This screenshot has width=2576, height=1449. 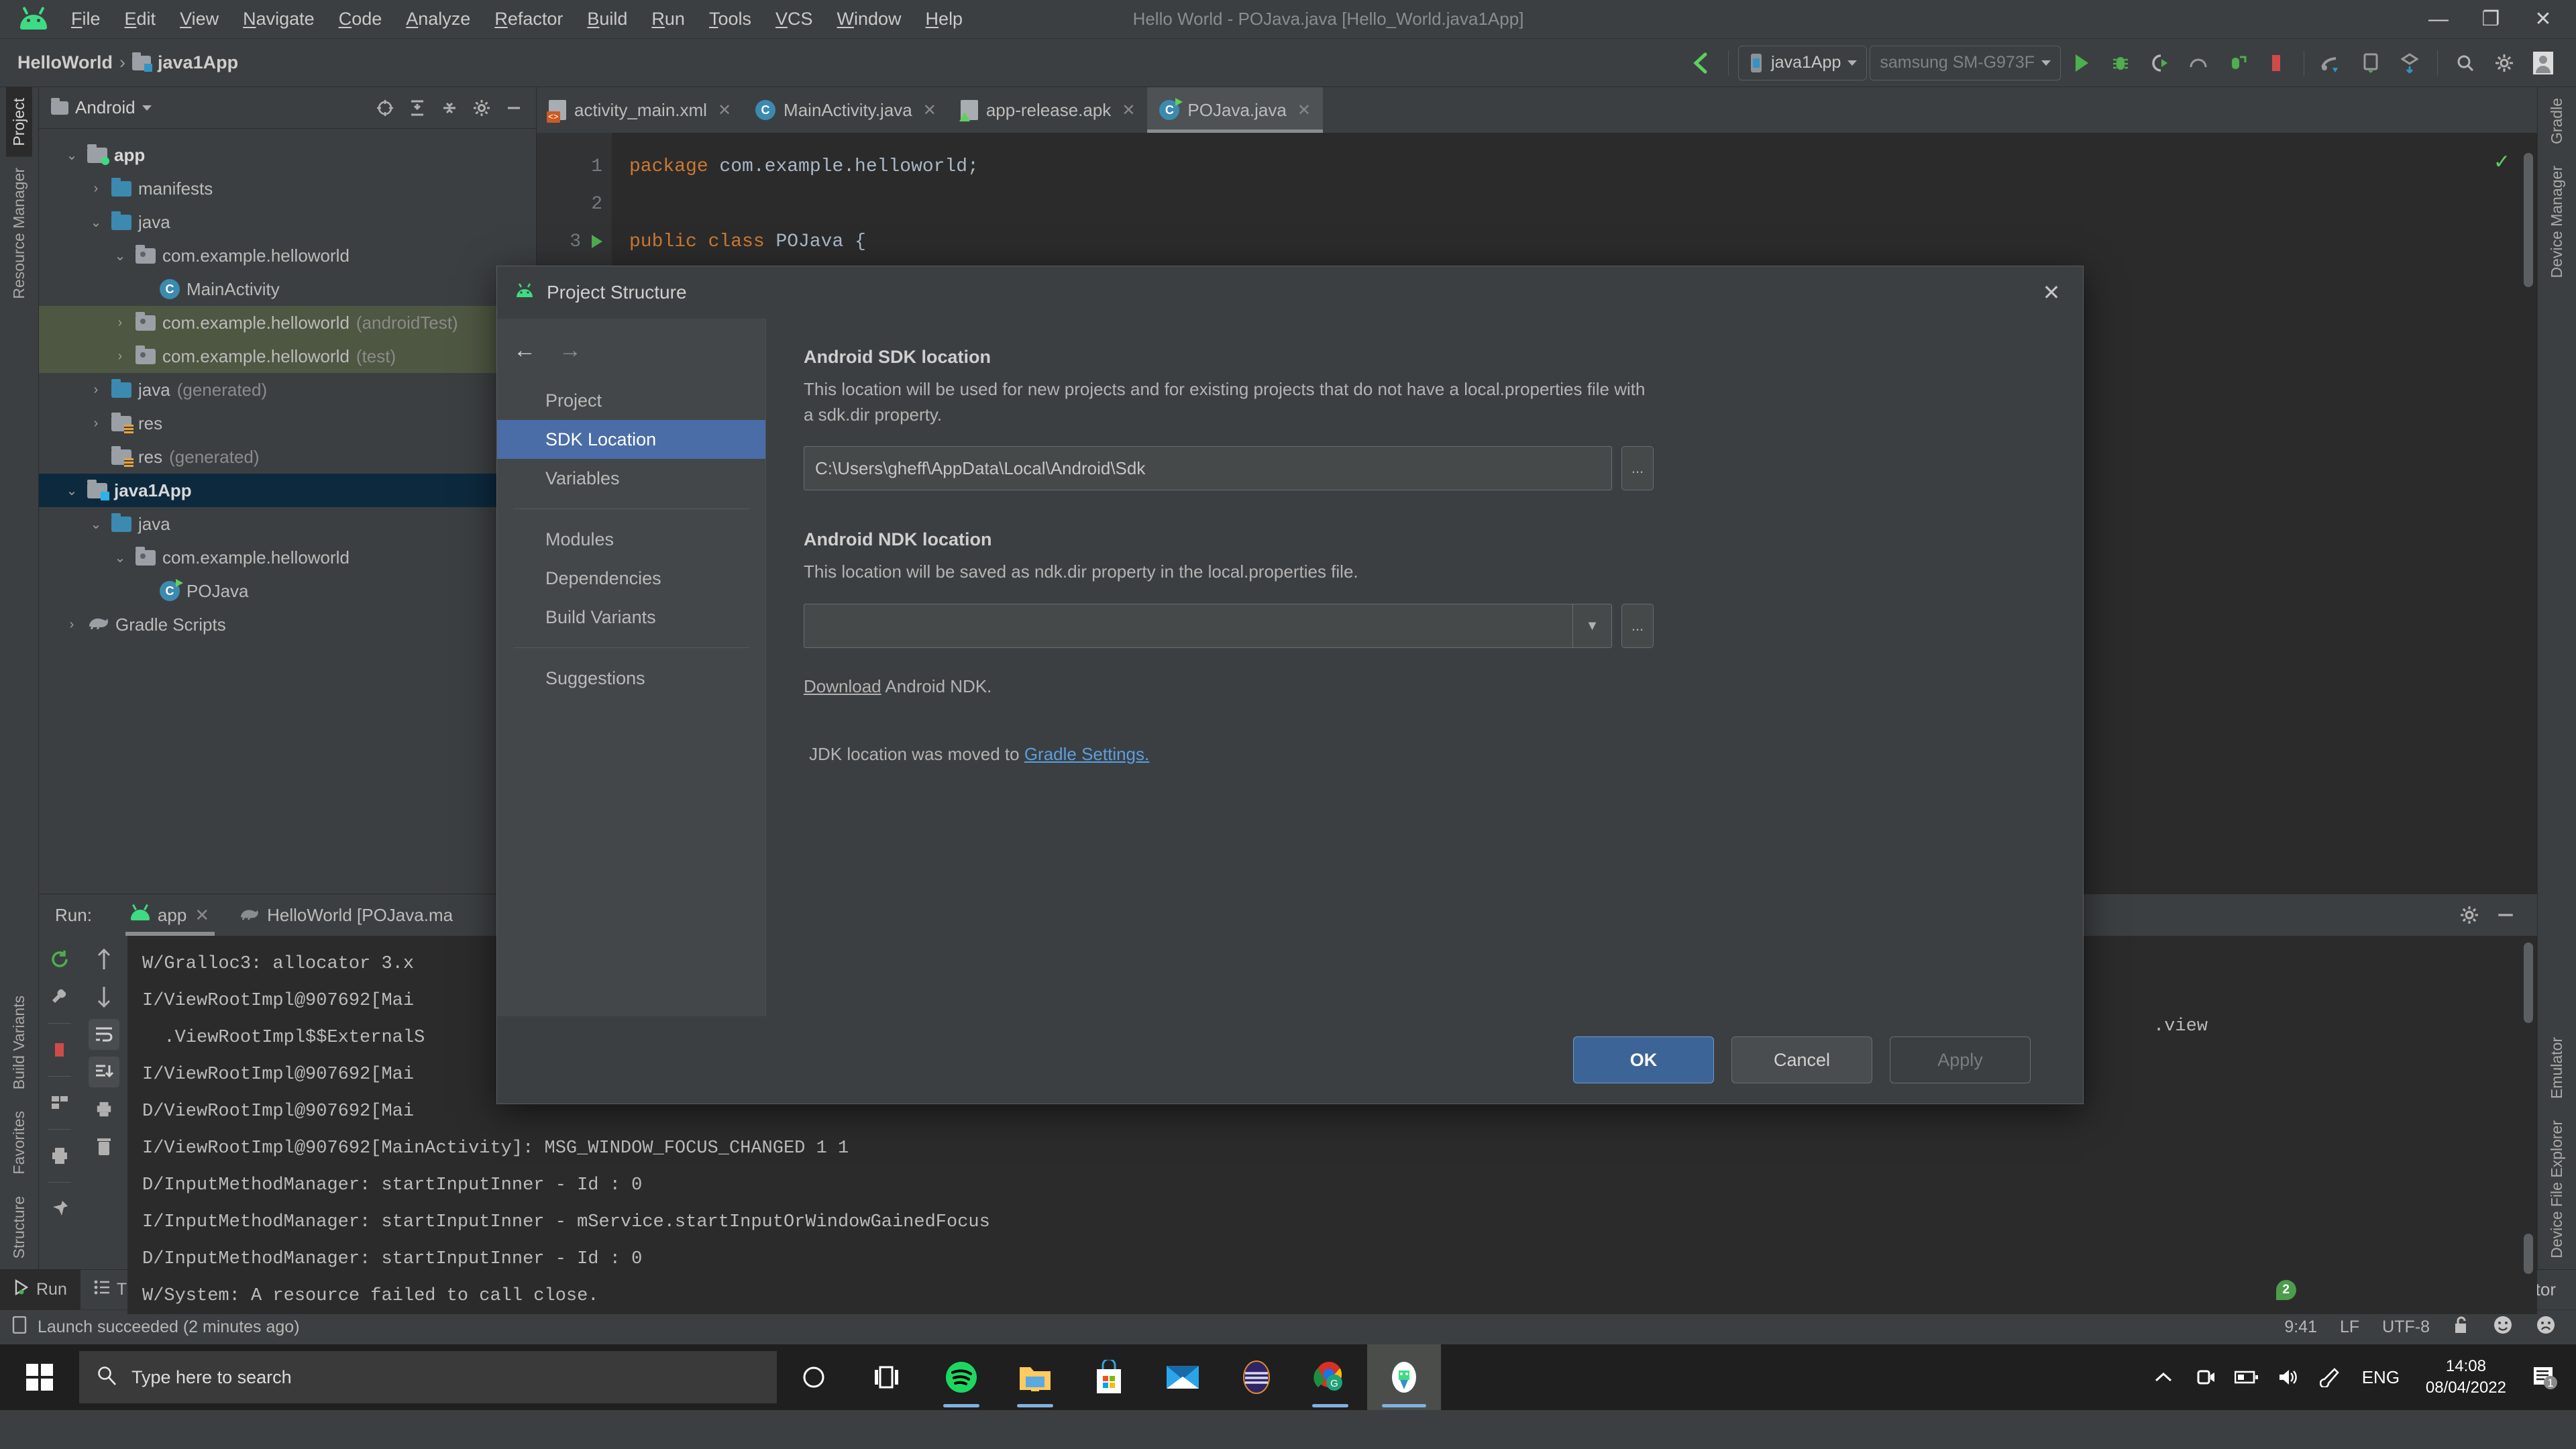 What do you see at coordinates (668, 19) in the screenshot?
I see `menu-item-run: Run` at bounding box center [668, 19].